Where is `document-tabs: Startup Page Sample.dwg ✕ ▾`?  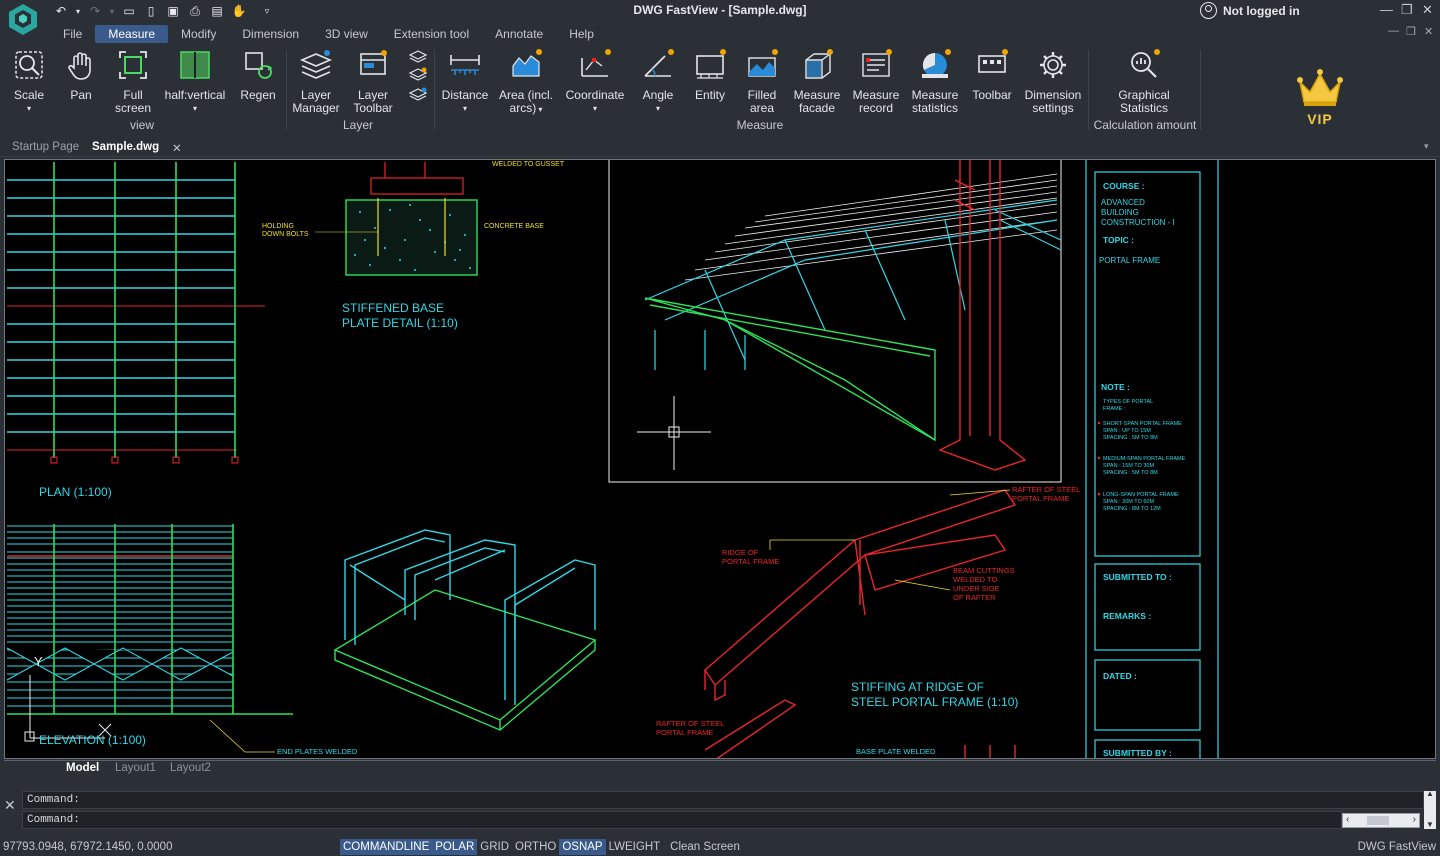
document-tabs: Startup Page Sample.dwg ✕ ▾ is located at coordinates (720, 148).